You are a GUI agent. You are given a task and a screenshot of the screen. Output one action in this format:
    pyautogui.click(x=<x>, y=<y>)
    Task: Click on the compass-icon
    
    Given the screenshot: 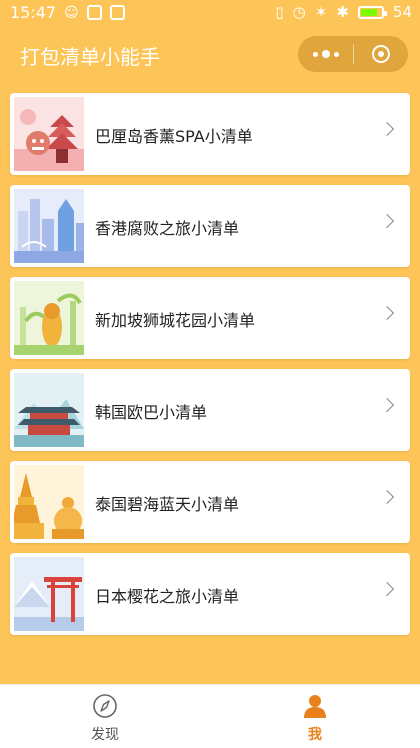 What is the action you would take?
    pyautogui.click(x=105, y=706)
    